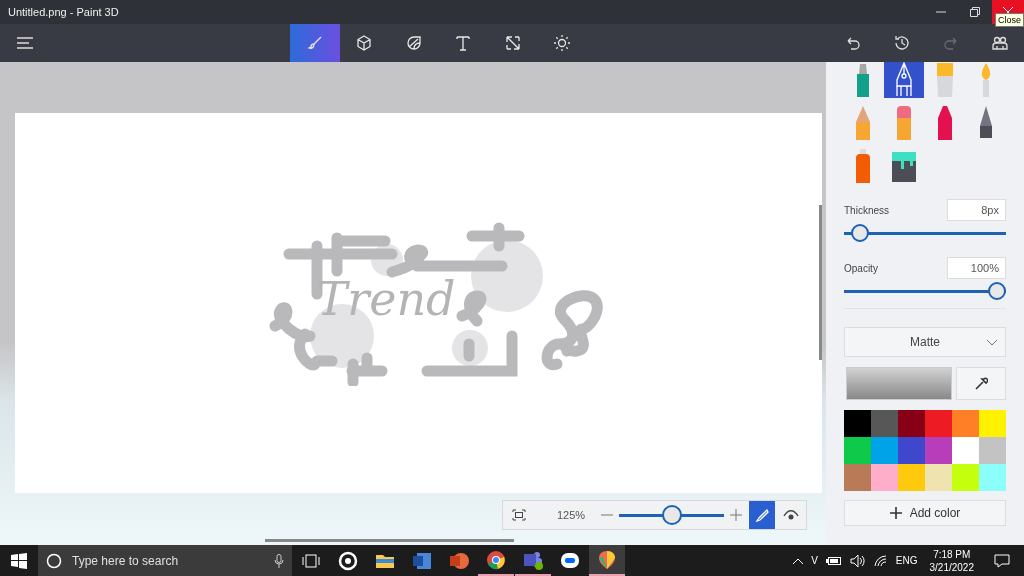 The height and width of the screenshot is (576, 1024). I want to click on thickness-label: Thickness, so click(866, 210).